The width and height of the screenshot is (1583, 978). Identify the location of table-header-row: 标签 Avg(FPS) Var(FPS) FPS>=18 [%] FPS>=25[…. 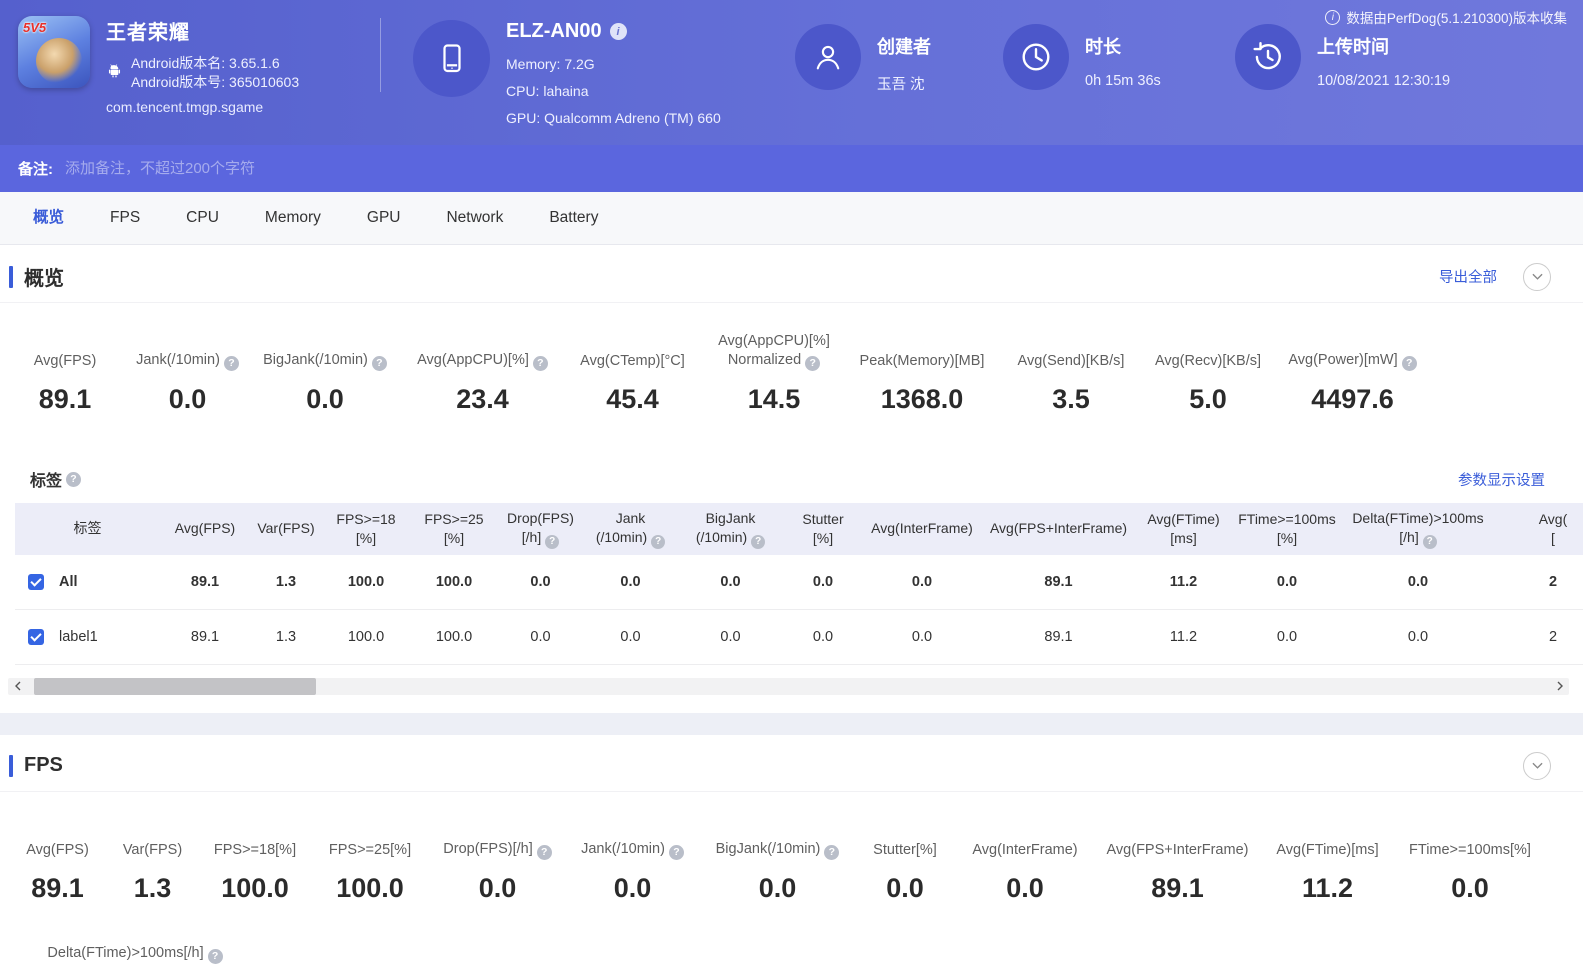
(799, 529).